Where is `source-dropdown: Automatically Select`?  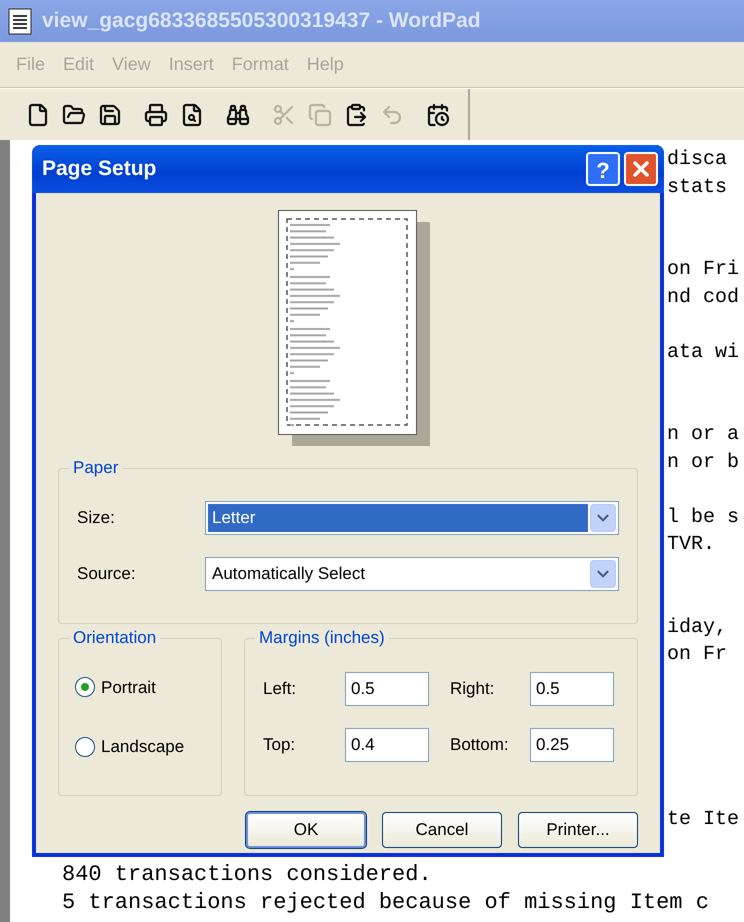 source-dropdown: Automatically Select is located at coordinates (412, 574).